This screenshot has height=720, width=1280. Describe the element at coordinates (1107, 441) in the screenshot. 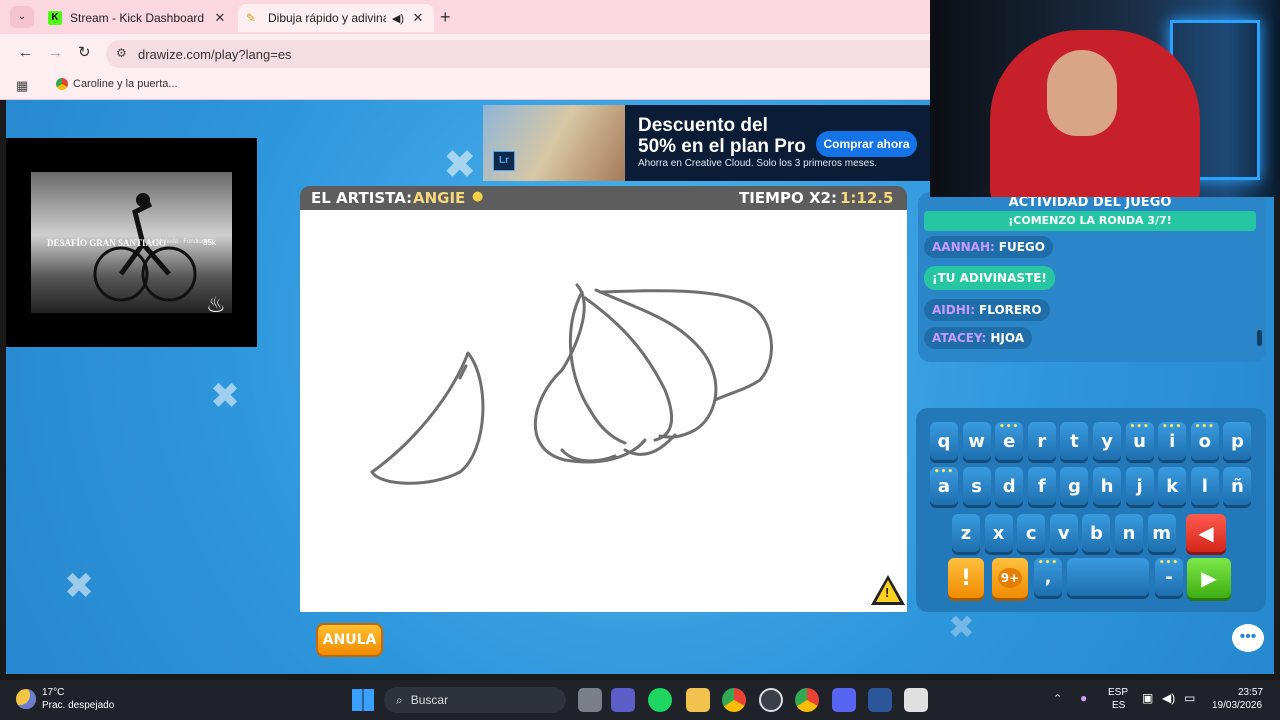

I see `key-y: y` at that location.